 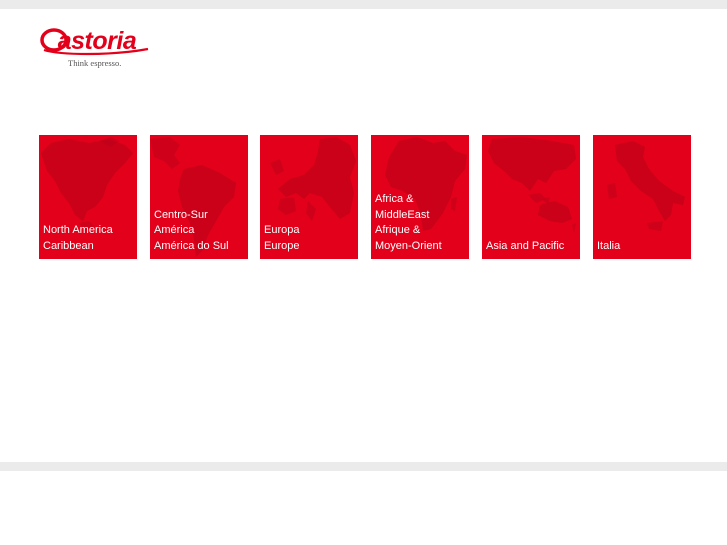 What do you see at coordinates (199, 197) in the screenshot?
I see `region-tile-south-america: Centro-Sur América América do Sul` at bounding box center [199, 197].